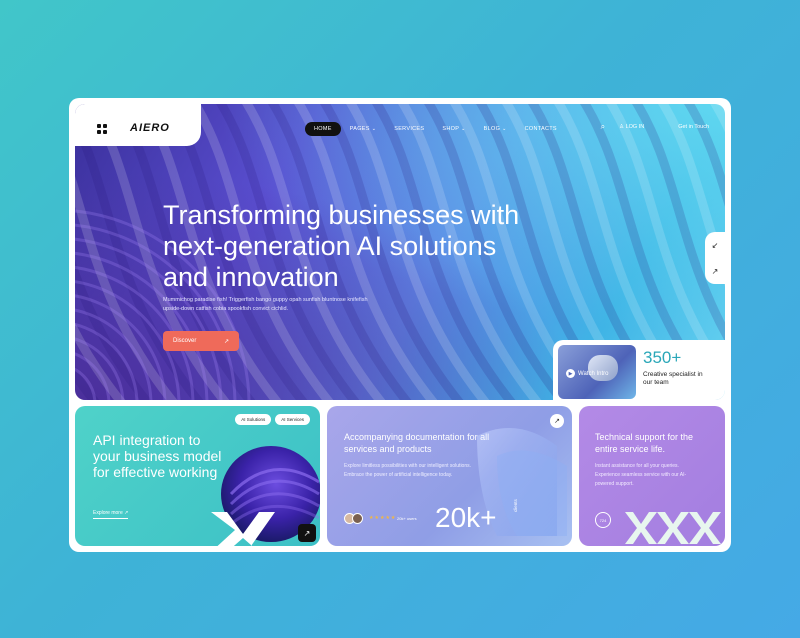 This screenshot has width=800, height=638. What do you see at coordinates (323, 129) in the screenshot?
I see `nav-item-home: HOME` at bounding box center [323, 129].